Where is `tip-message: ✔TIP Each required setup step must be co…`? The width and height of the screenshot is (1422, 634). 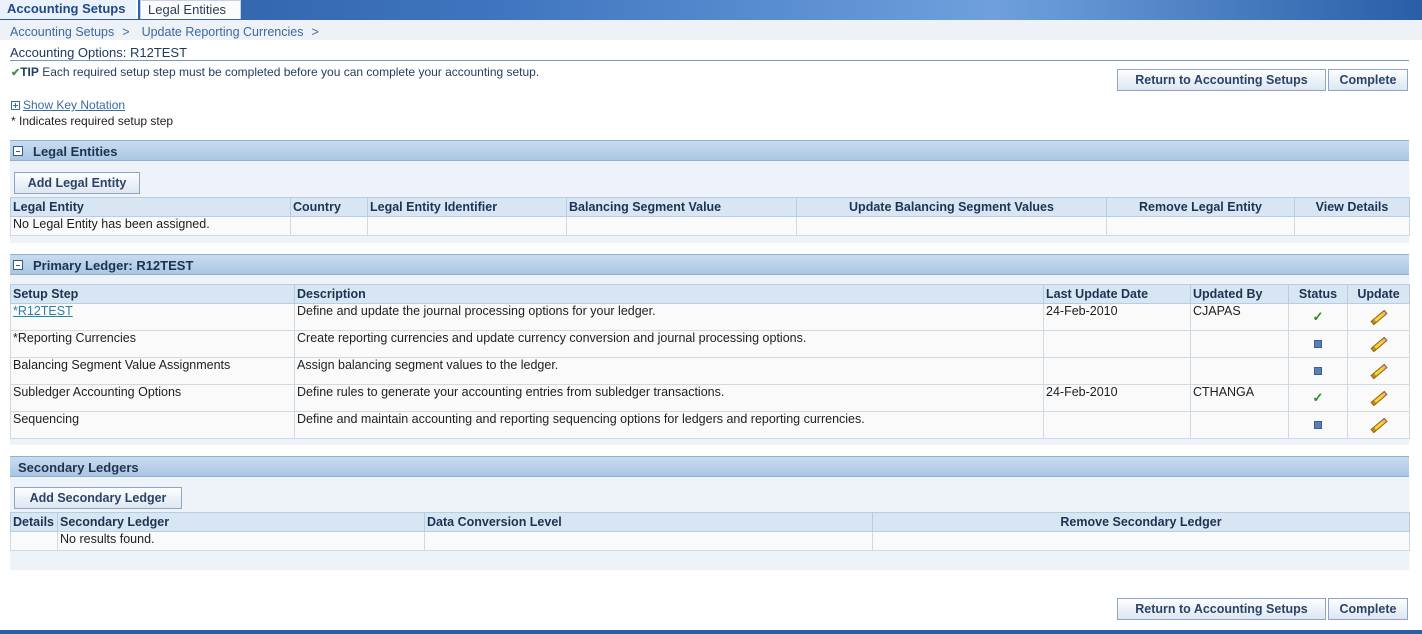 tip-message: ✔TIP Each required setup step must be co… is located at coordinates (275, 72).